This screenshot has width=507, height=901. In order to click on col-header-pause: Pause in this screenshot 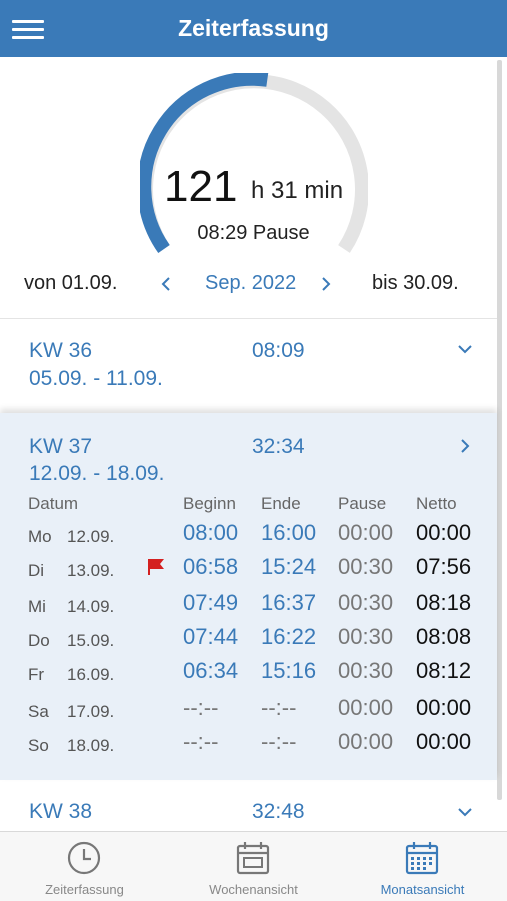, I will do `click(362, 503)`.